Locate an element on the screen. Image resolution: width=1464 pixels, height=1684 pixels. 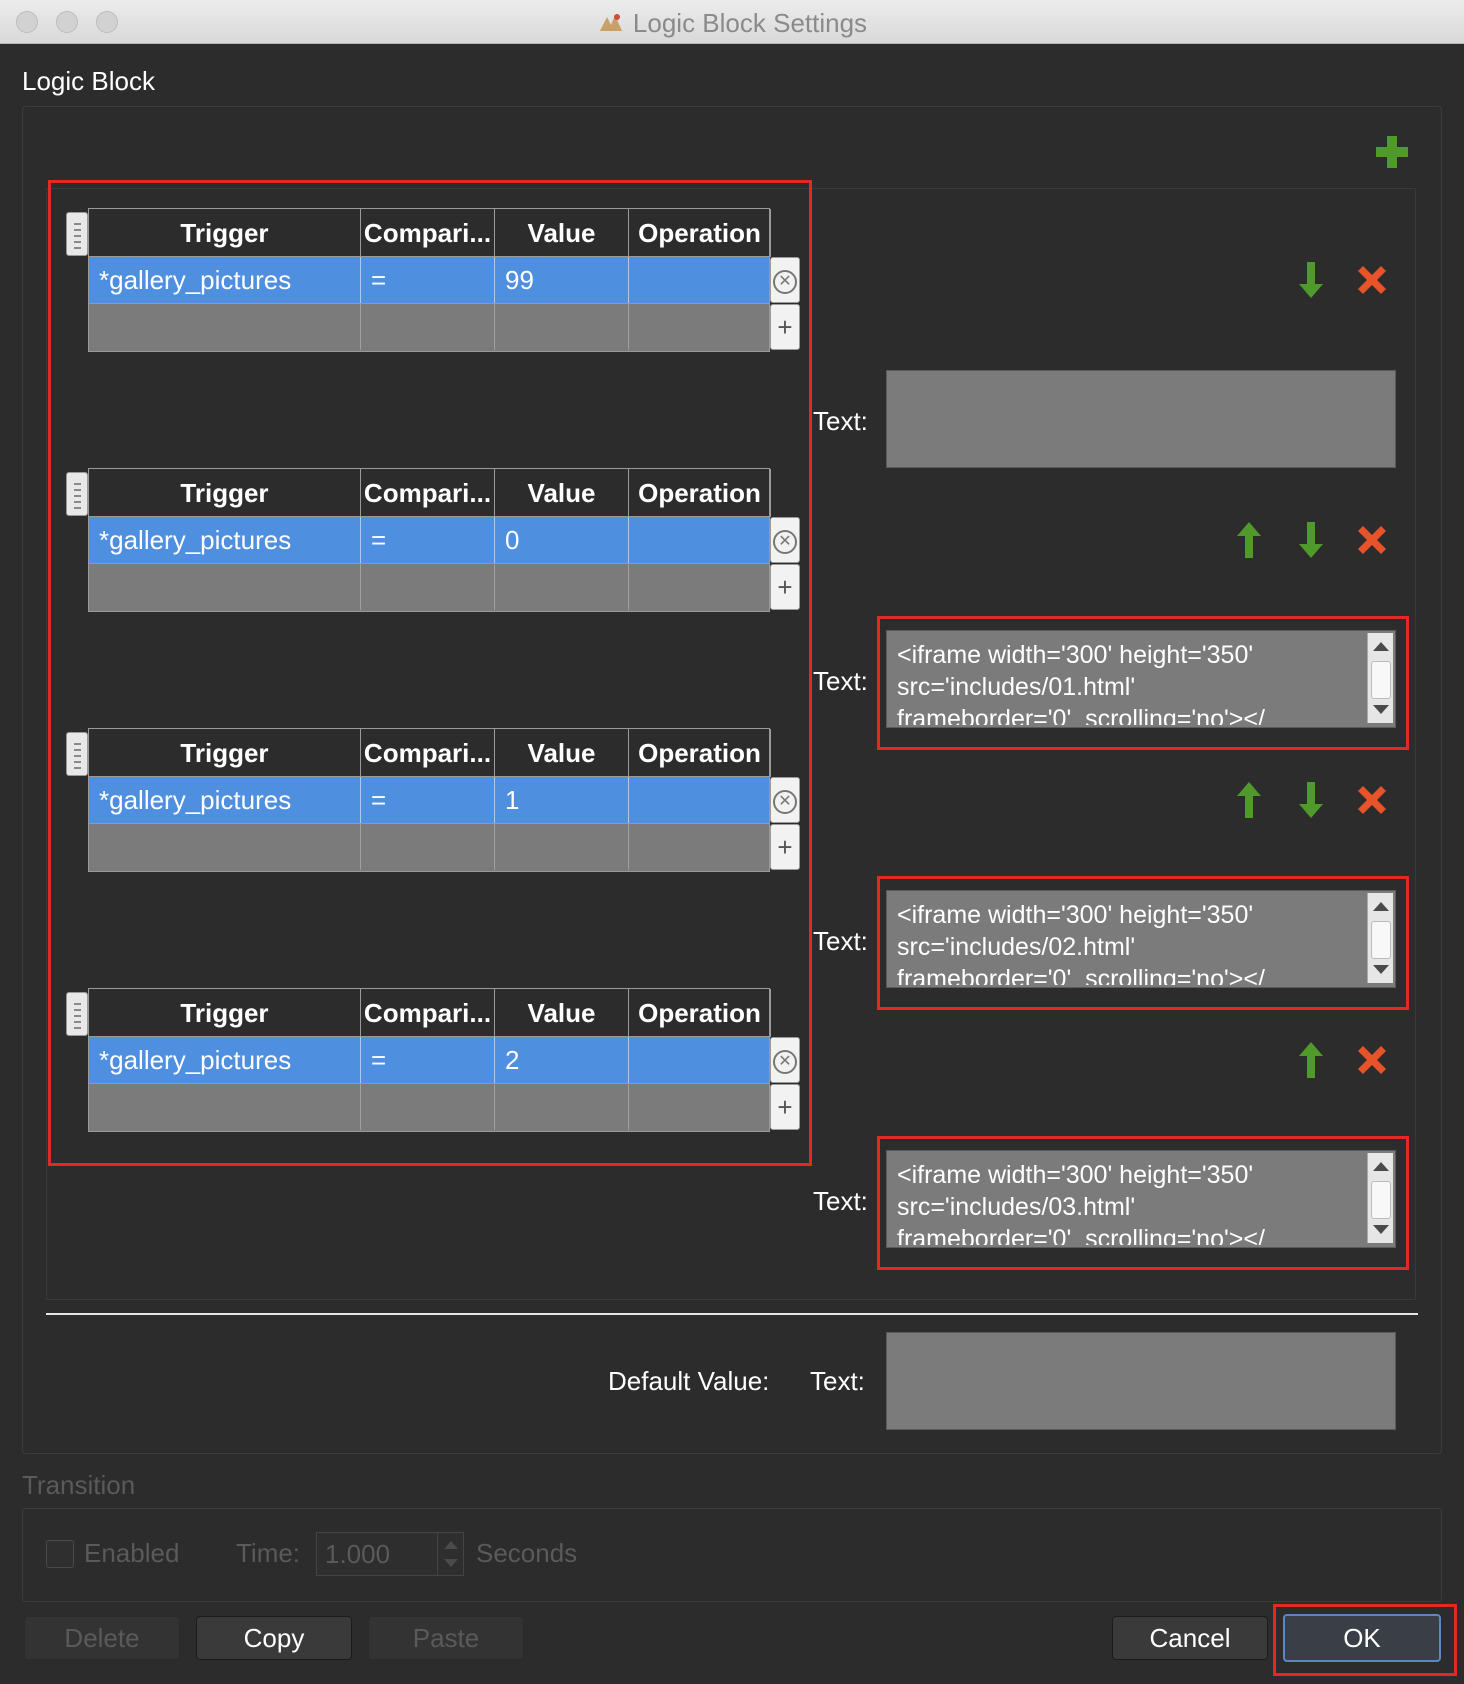
table-row: *gallery_pictures = 0 is located at coordinates (429, 540).